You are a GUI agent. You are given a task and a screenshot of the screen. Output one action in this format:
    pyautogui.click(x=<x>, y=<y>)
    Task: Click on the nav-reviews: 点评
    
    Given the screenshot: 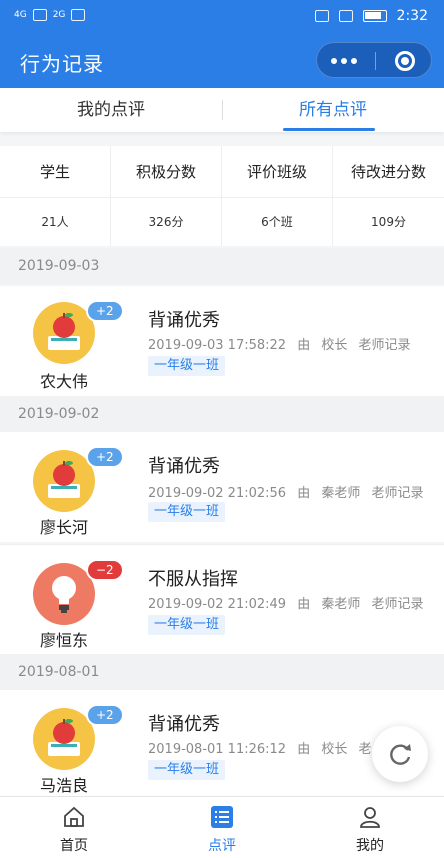 What is the action you would take?
    pyautogui.click(x=222, y=827)
    